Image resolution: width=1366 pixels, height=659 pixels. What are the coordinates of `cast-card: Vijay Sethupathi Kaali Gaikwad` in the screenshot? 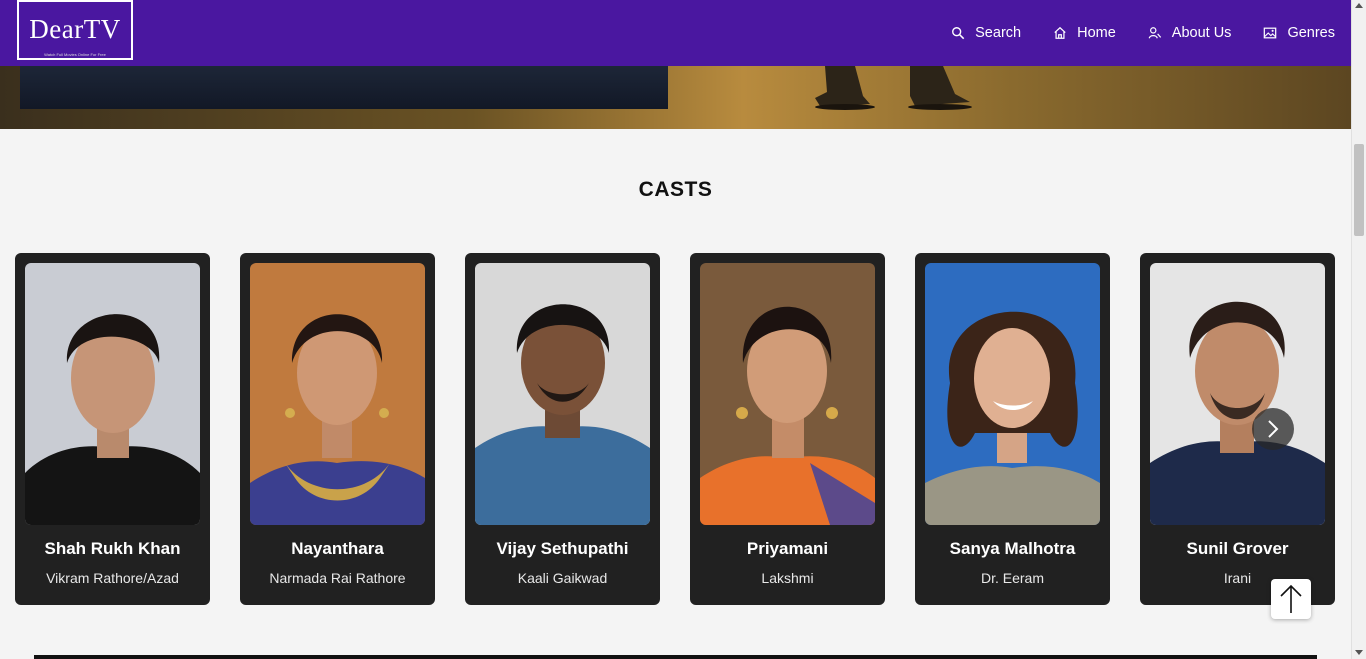 It's located at (562, 429).